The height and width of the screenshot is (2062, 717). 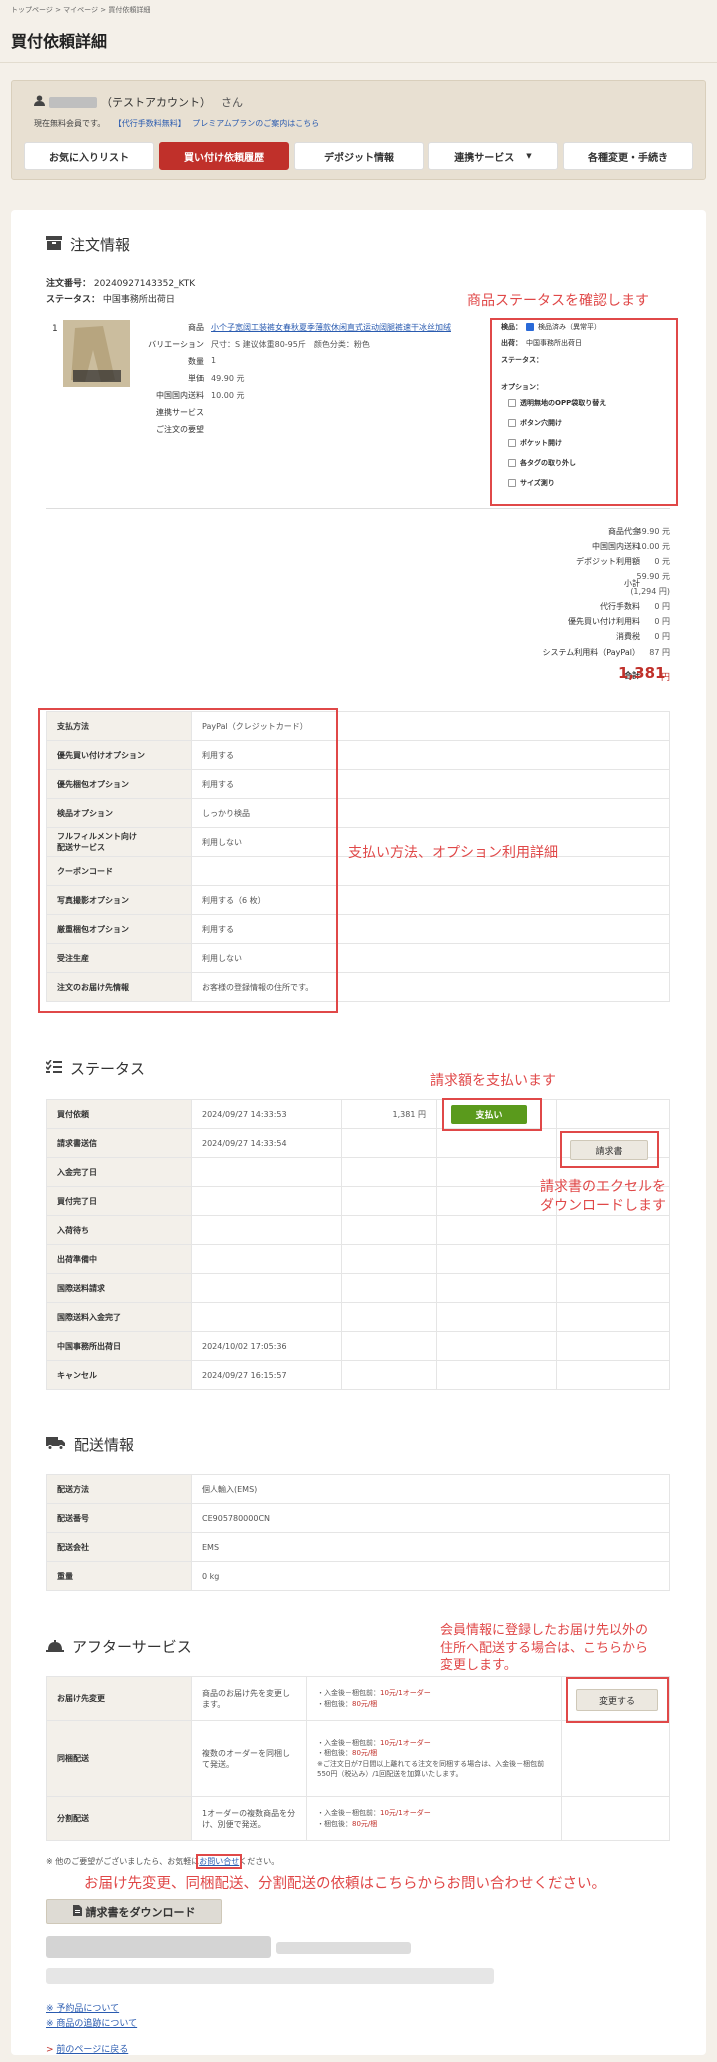 What do you see at coordinates (535, 443) in the screenshot?
I see `option-pocket: ポケット開け` at bounding box center [535, 443].